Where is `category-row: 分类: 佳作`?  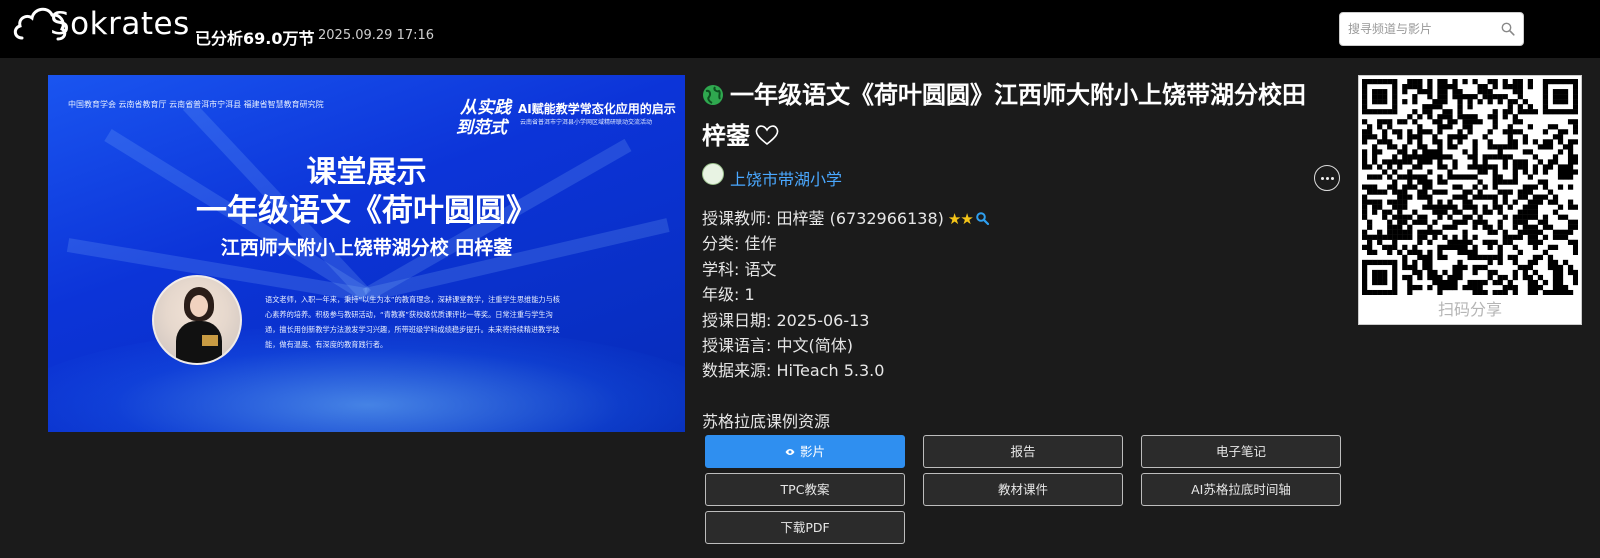
category-row: 分类: 佳作 is located at coordinates (739, 242).